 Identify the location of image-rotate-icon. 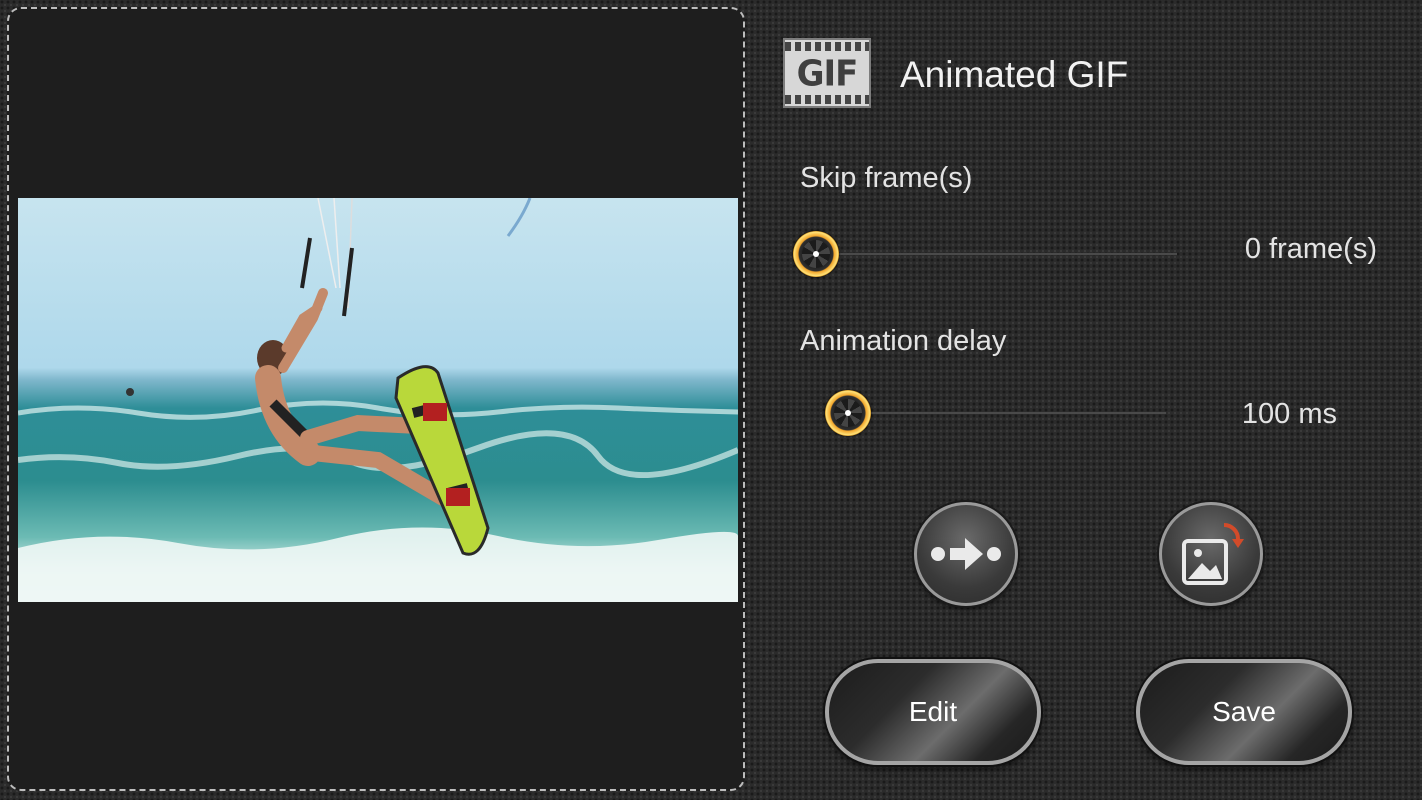
(1213, 554).